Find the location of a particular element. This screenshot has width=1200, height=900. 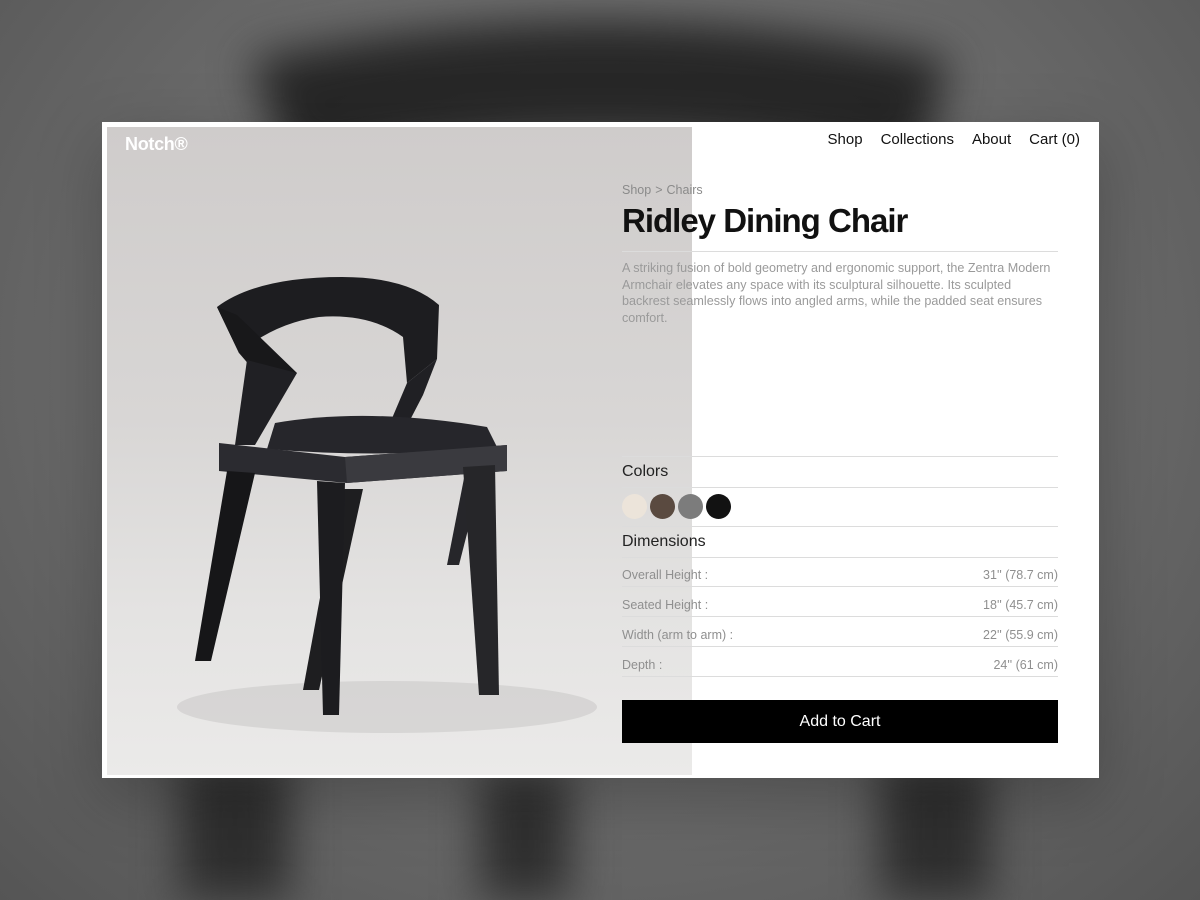

dimension-row: Seated Height : 18'' (45.7 cm) is located at coordinates (840, 605).